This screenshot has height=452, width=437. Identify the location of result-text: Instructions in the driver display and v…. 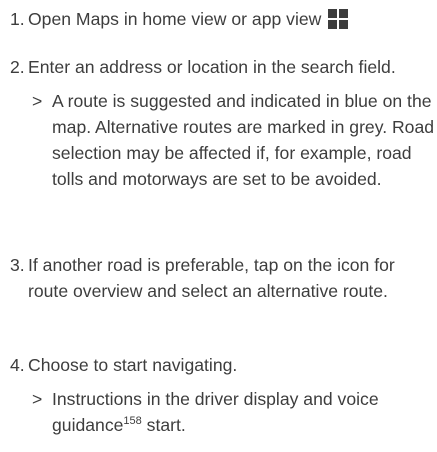
(243, 412).